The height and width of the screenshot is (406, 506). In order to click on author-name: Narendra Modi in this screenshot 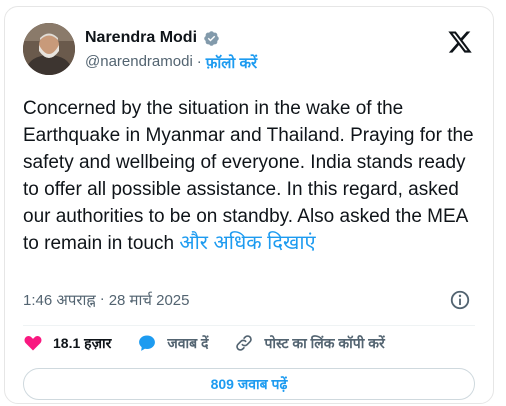, I will do `click(141, 38)`.